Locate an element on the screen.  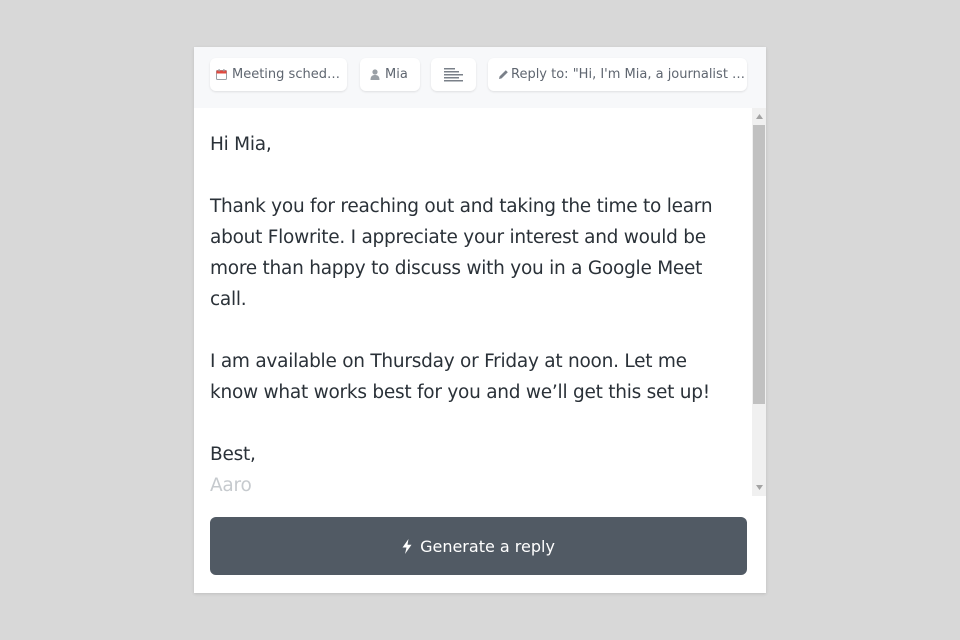
generate-reply-button: Generate a reply is located at coordinates (478, 546).